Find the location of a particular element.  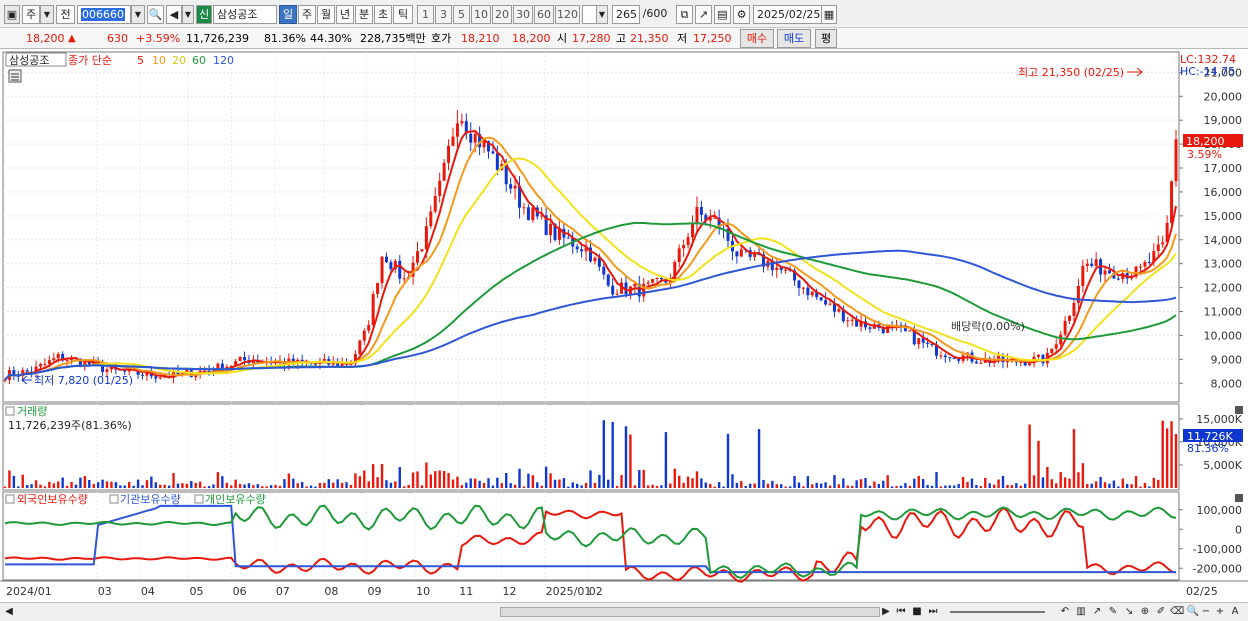

x-tick-label: 04 is located at coordinates (148, 591).